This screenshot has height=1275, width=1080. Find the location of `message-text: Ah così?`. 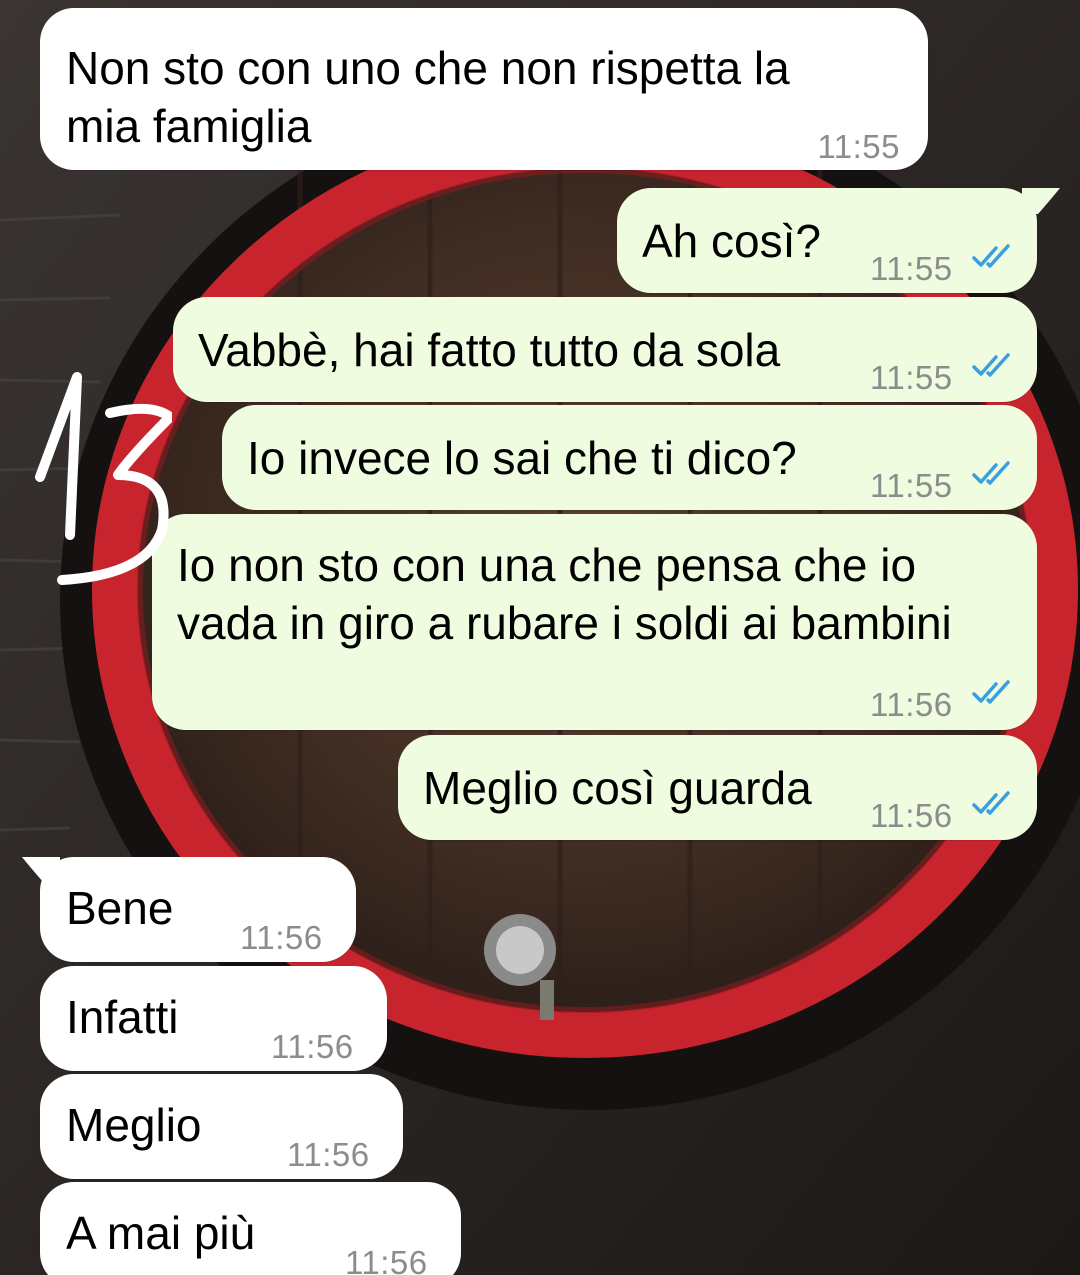

message-text: Ah così? is located at coordinates (731, 241).